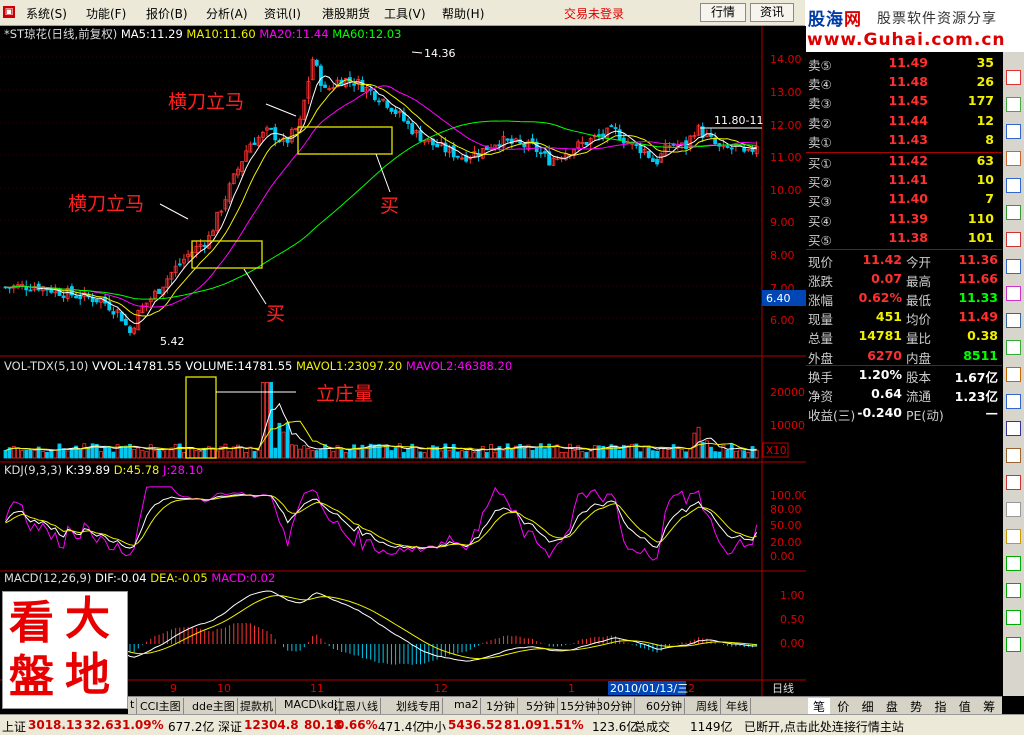 This screenshot has width=1024, height=735. Describe the element at coordinates (904, 414) in the screenshot. I see `extra-row: 收益(三) -0.240 PE(动) —` at that location.